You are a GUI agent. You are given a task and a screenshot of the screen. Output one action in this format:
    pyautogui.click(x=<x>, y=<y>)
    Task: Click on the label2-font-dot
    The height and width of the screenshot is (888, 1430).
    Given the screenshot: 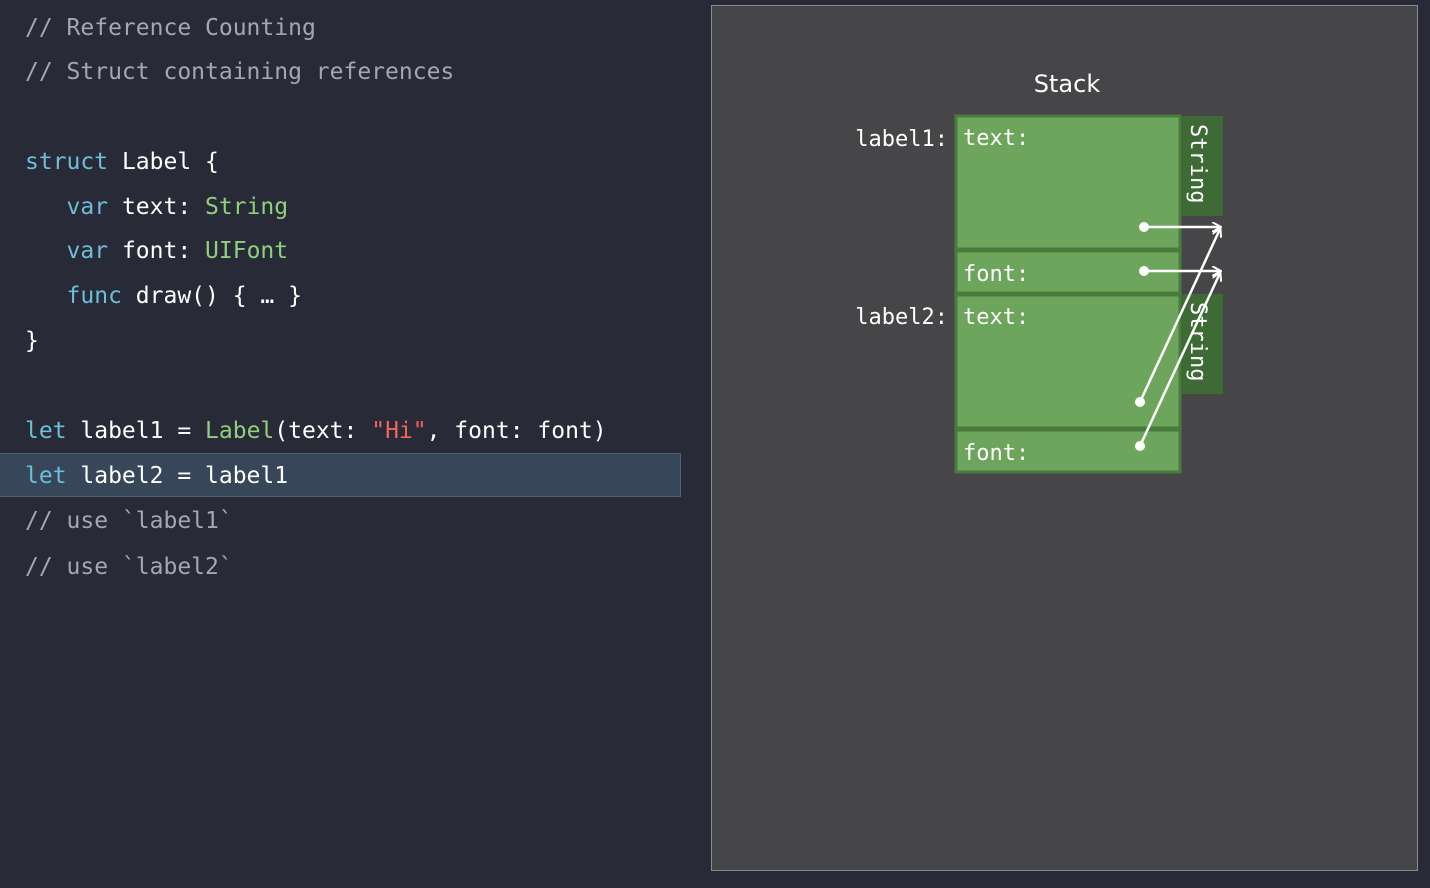 What is the action you would take?
    pyautogui.click(x=1140, y=446)
    